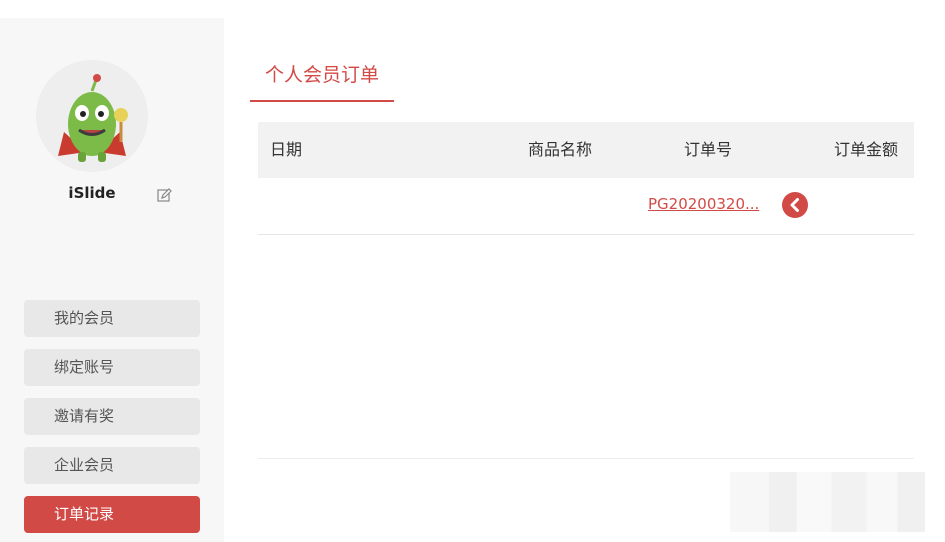 This screenshot has width=945, height=542. What do you see at coordinates (112, 514) in the screenshot?
I see `sidebar-item-order-records: 订单记录` at bounding box center [112, 514].